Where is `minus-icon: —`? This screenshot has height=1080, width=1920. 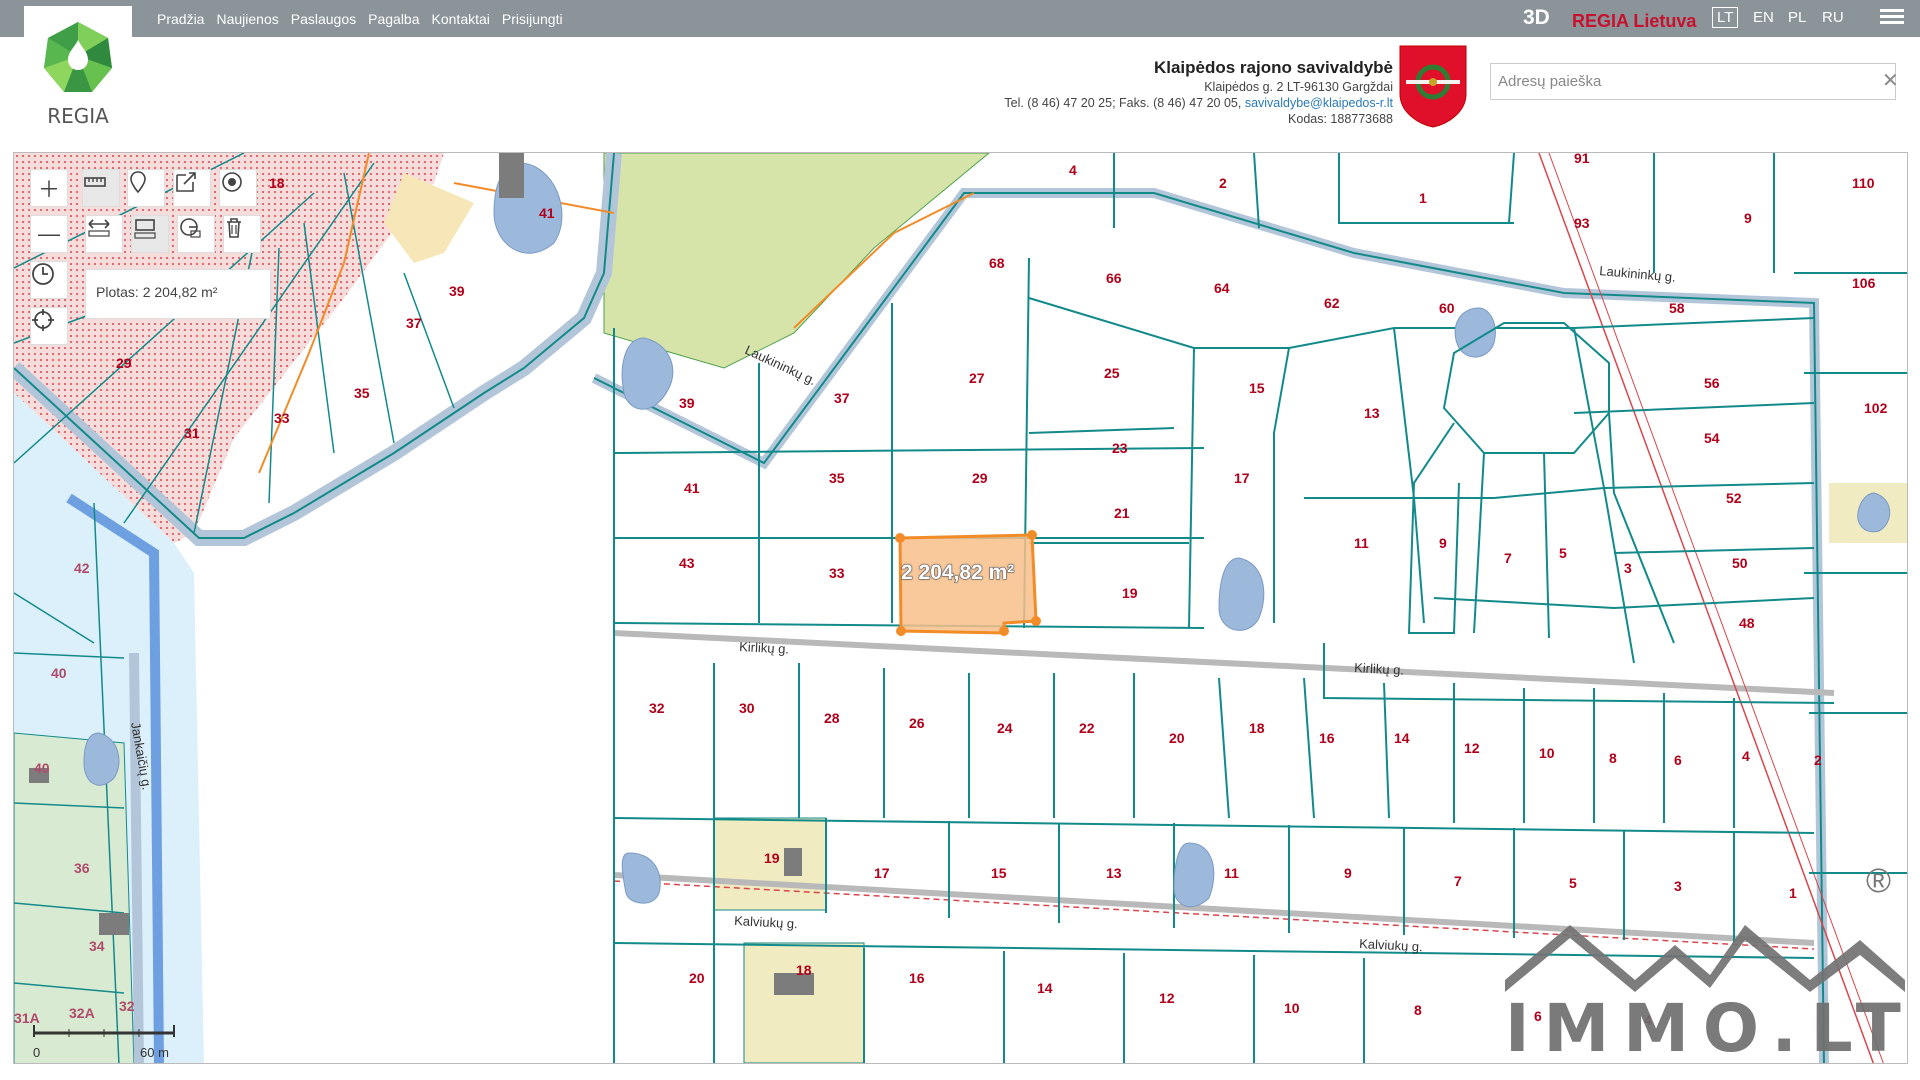
minus-icon: — is located at coordinates (49, 234).